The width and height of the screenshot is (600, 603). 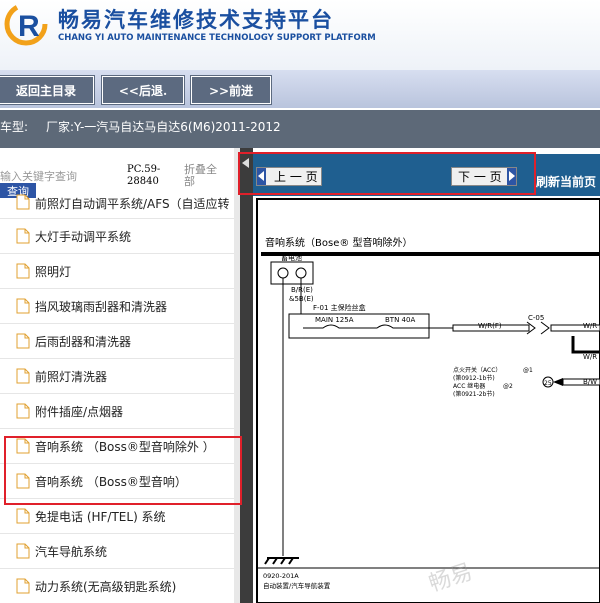 I want to click on diagram-title-rule, so click(x=430, y=254).